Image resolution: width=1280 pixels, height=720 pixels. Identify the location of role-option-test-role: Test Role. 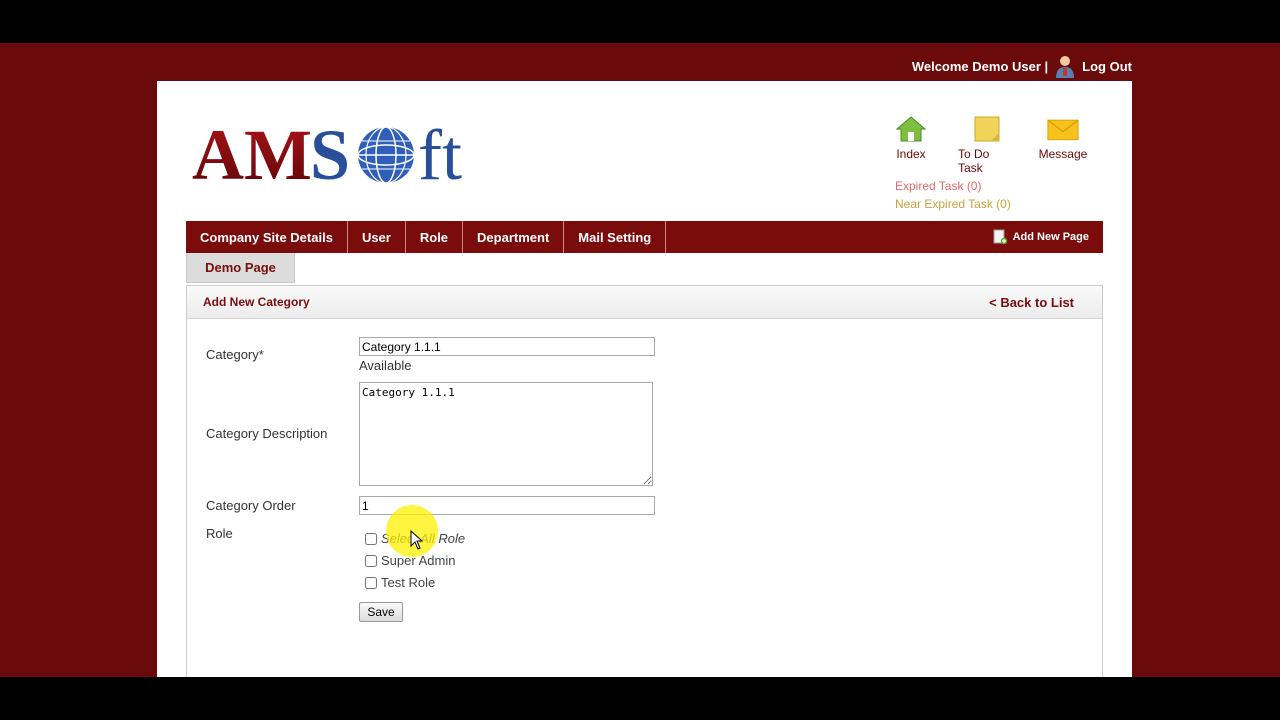
(400, 582).